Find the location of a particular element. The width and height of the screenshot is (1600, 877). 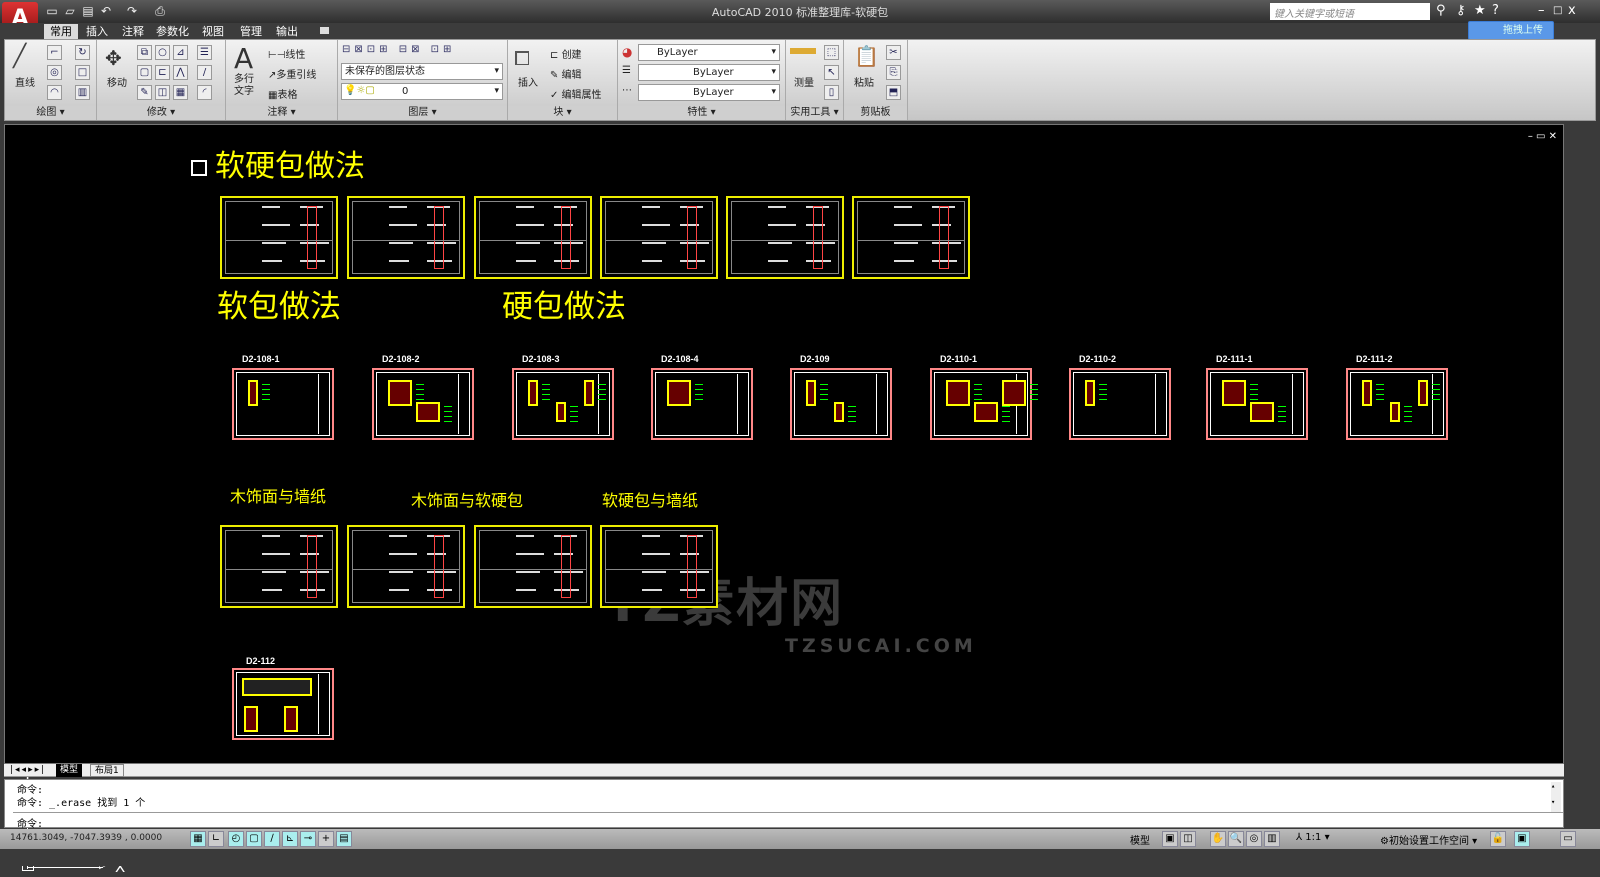

fillet-icon: / is located at coordinates (204, 72).